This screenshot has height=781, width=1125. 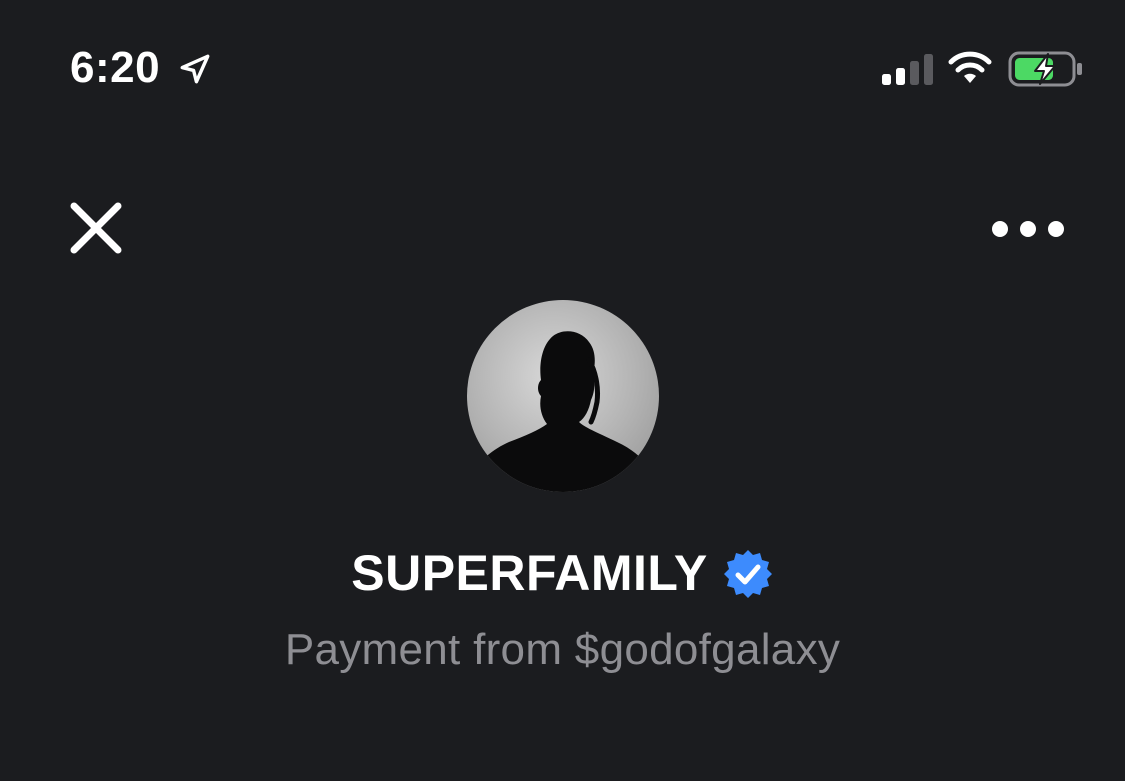 I want to click on status-time: 6:20, so click(x=115, y=67).